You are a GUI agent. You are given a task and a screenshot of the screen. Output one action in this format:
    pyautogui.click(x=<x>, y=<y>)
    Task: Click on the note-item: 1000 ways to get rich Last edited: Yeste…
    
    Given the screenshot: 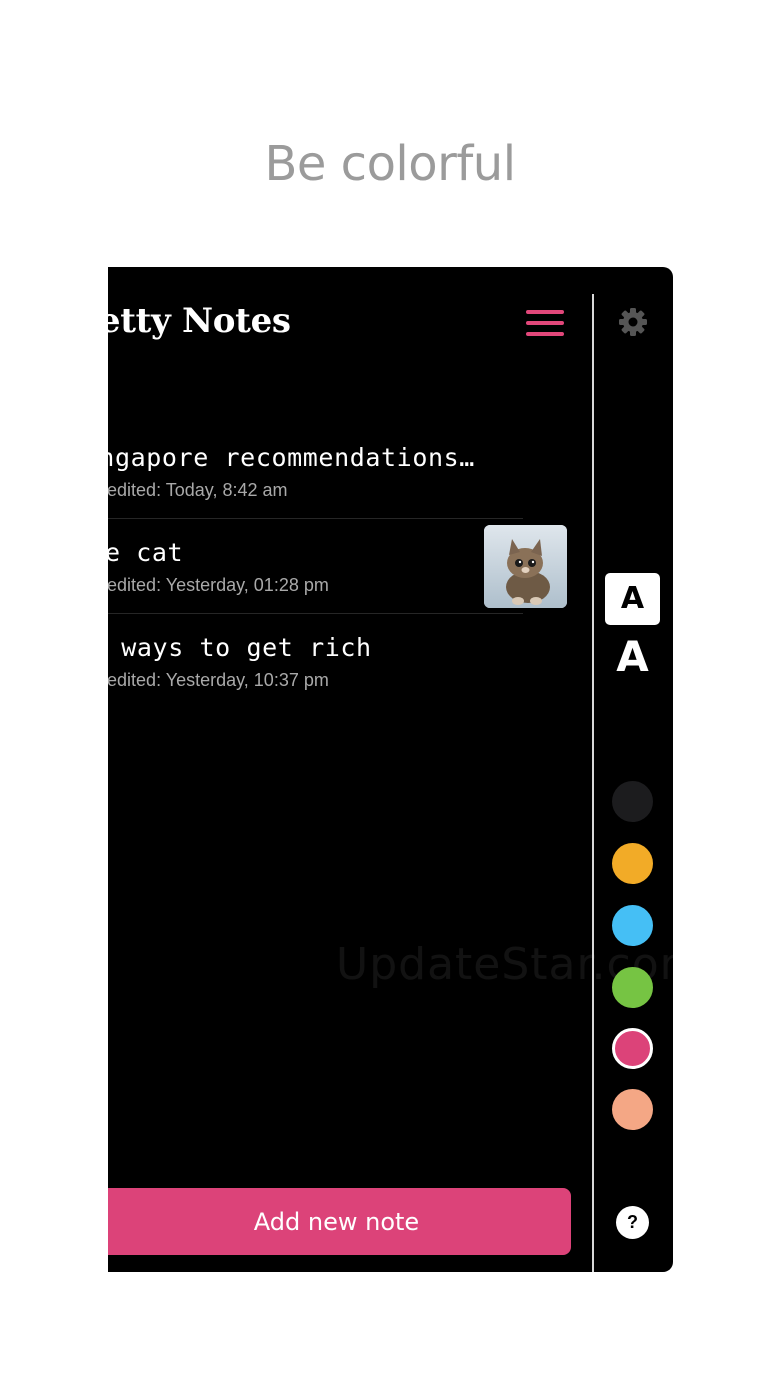 What is the action you would take?
    pyautogui.click(x=315, y=662)
    